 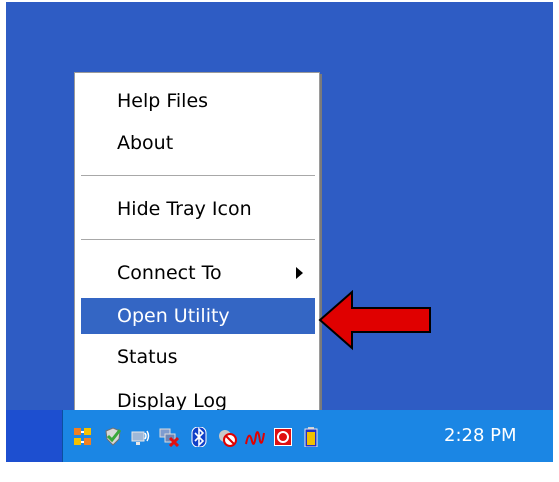 I want to click on menu-item-help-files: Help Files, so click(x=198, y=101).